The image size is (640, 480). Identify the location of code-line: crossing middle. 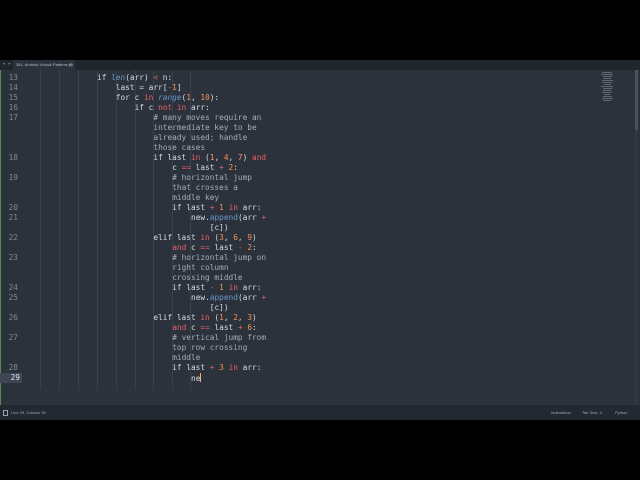
(207, 278).